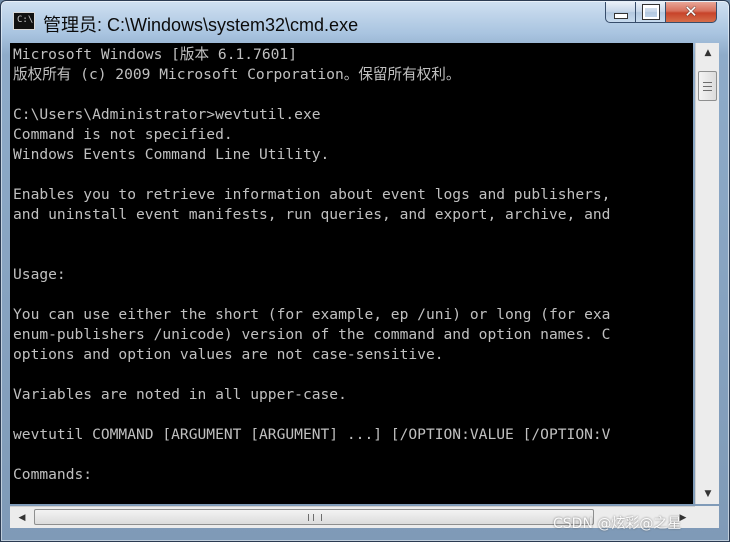 Image resolution: width=730 pixels, height=542 pixels. What do you see at coordinates (617, 524) in the screenshot?
I see `watermark: CSDN @炫彩@之星` at bounding box center [617, 524].